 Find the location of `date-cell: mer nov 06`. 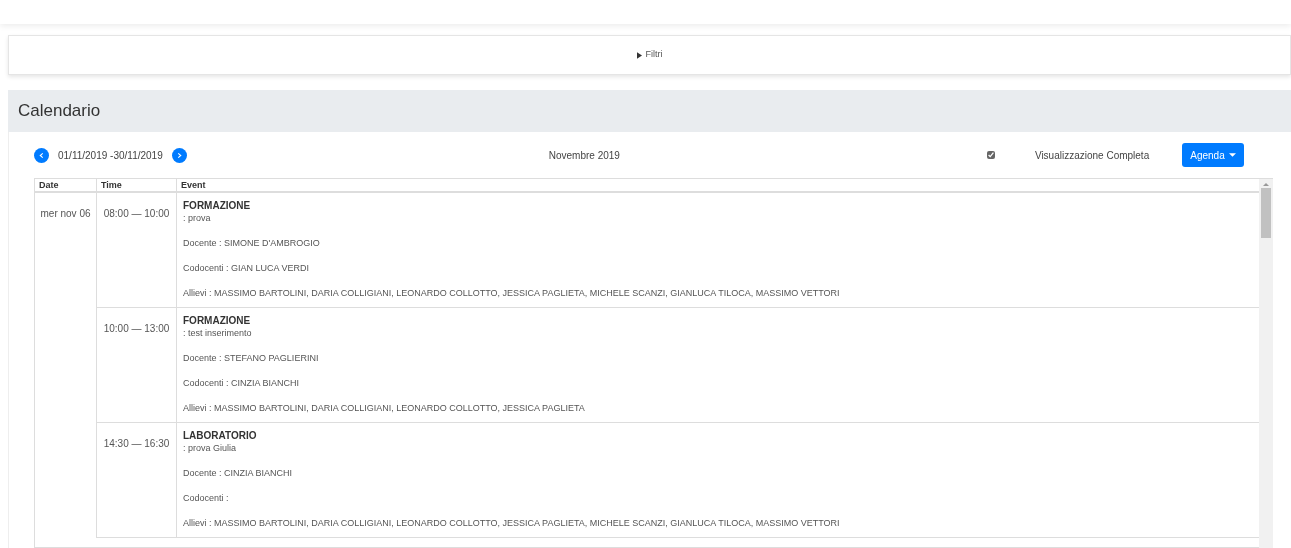

date-cell: mer nov 06 is located at coordinates (65, 213).